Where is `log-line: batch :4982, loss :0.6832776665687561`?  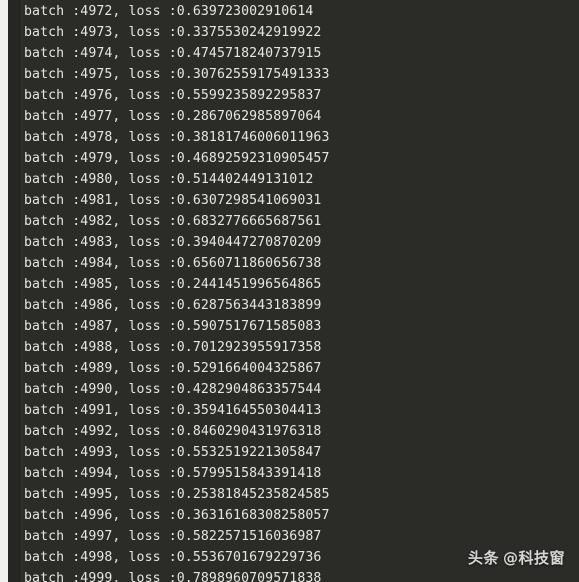
log-line: batch :4982, loss :0.6832776665687561 is located at coordinates (173, 221).